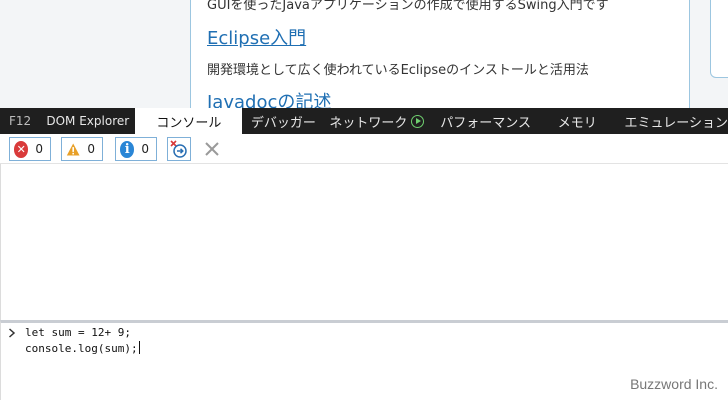 The image size is (728, 400). Describe the element at coordinates (674, 384) in the screenshot. I see `watermark: Buzzword Inc.` at that location.